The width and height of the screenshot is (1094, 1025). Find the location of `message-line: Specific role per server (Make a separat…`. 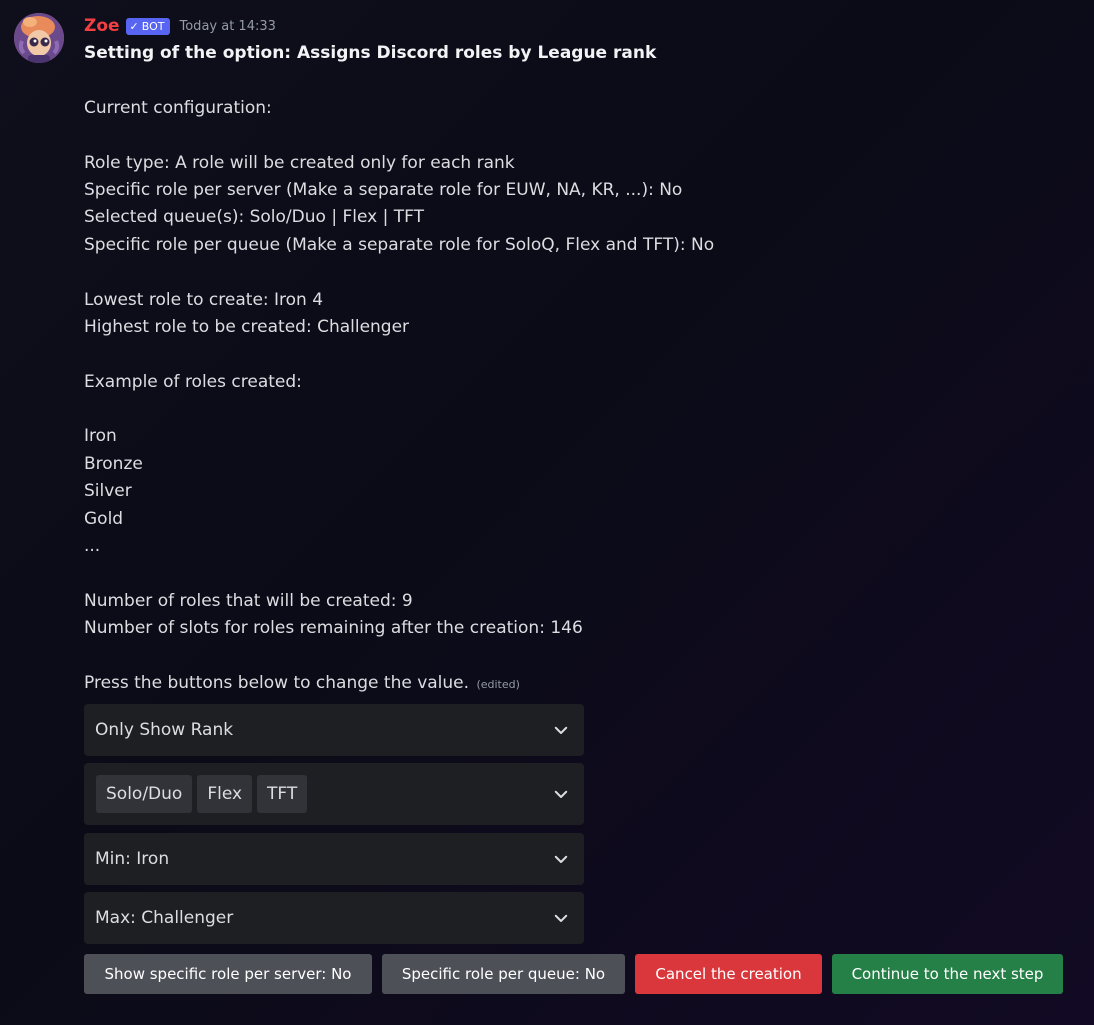

message-line: Specific role per server (Make a separat… is located at coordinates (383, 189).